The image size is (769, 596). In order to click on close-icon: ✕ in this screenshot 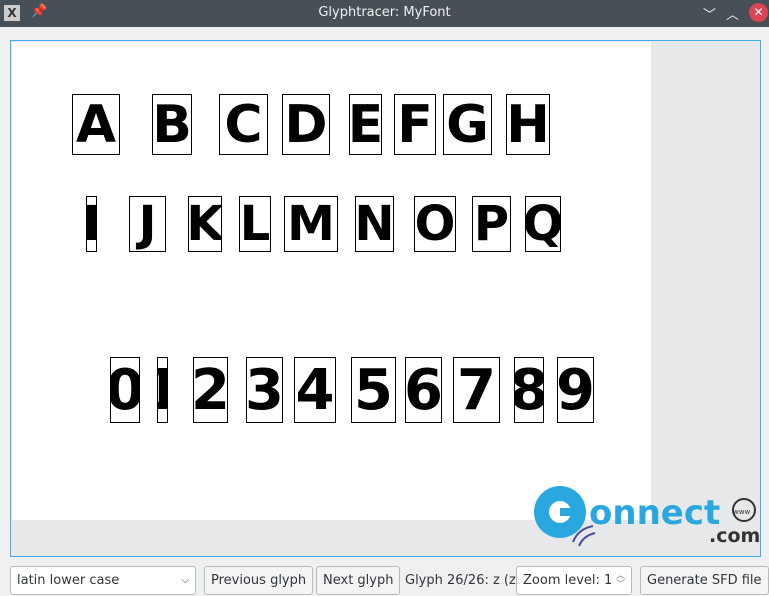, I will do `click(758, 12)`.